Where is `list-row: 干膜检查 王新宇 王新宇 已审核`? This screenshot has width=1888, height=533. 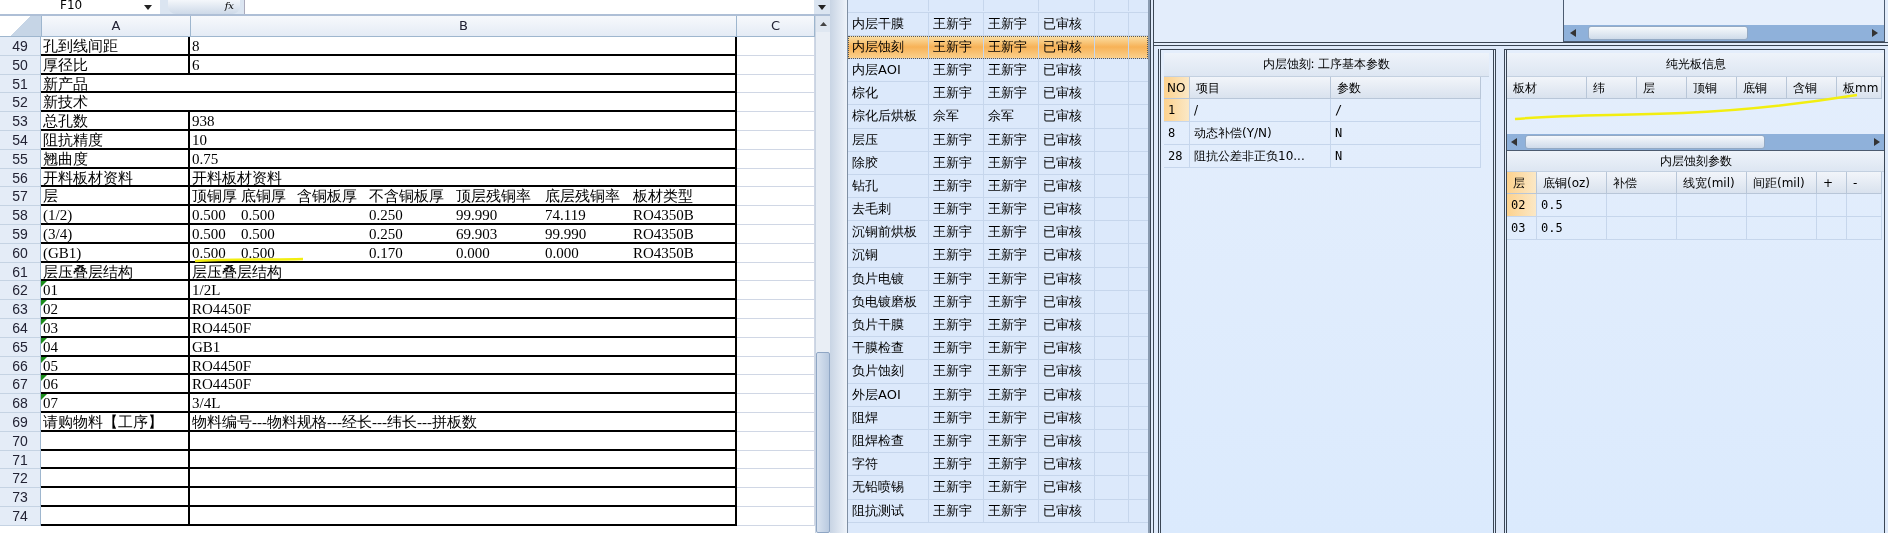 list-row: 干膜检查 王新宇 王新宇 已审核 is located at coordinates (998, 349).